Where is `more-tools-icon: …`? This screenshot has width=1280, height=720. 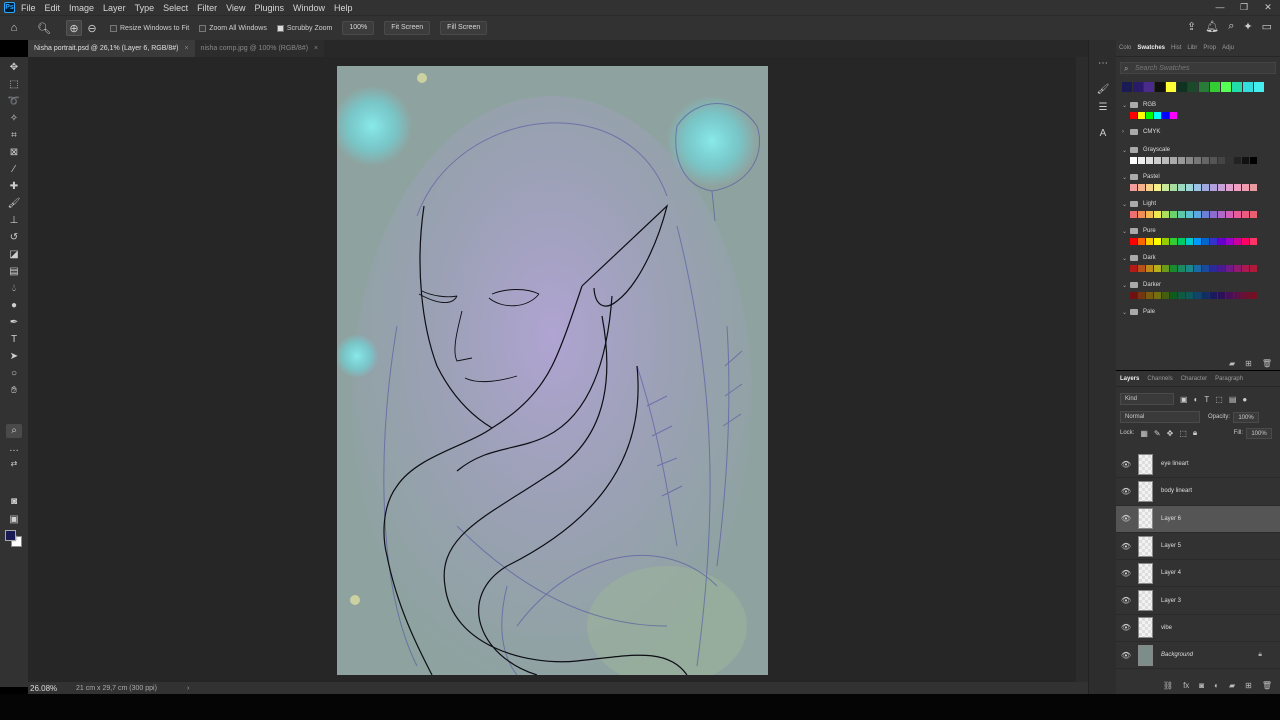 more-tools-icon: … is located at coordinates (14, 449).